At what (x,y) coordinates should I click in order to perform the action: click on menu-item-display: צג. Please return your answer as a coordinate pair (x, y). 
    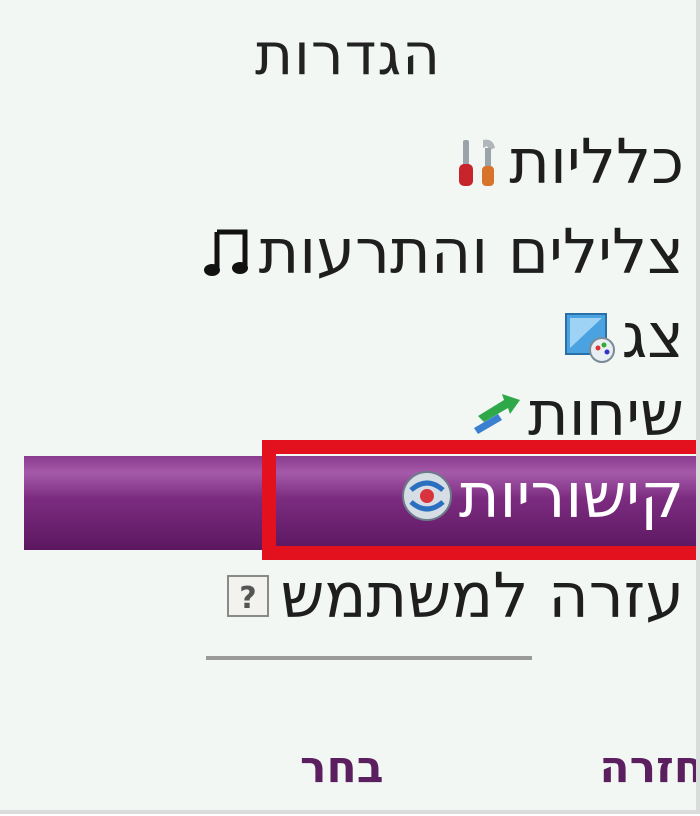
    Looking at the image, I should click on (624, 336).